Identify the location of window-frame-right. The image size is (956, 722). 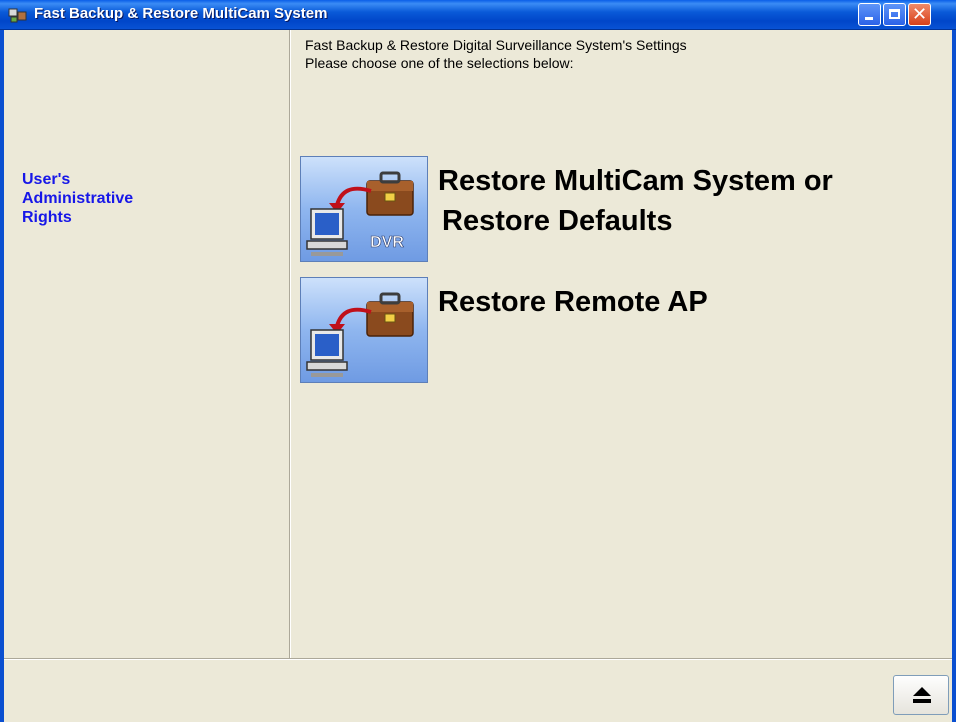
(954, 376).